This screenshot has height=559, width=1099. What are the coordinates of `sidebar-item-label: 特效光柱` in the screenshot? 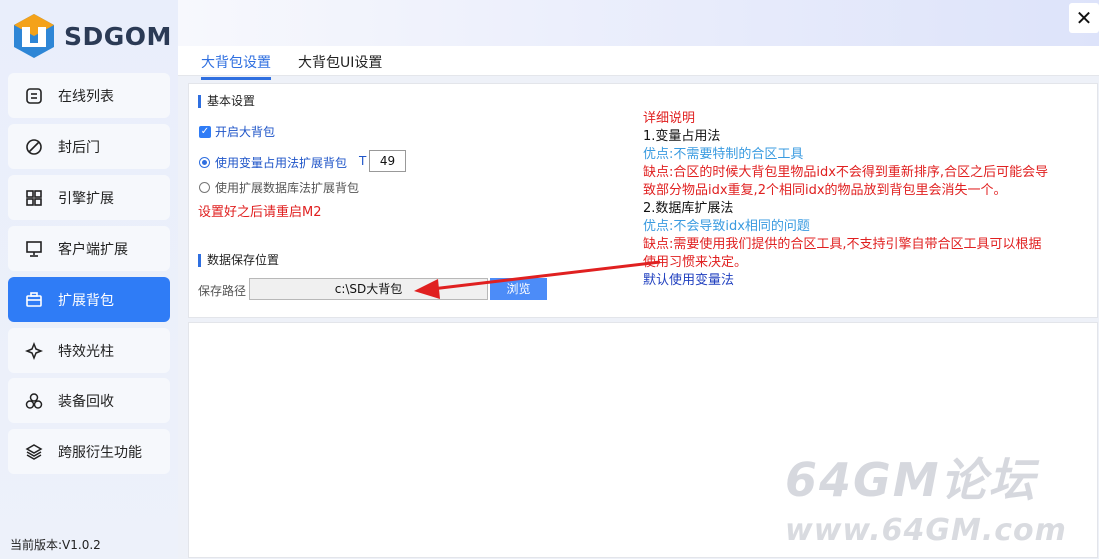 It's located at (86, 351).